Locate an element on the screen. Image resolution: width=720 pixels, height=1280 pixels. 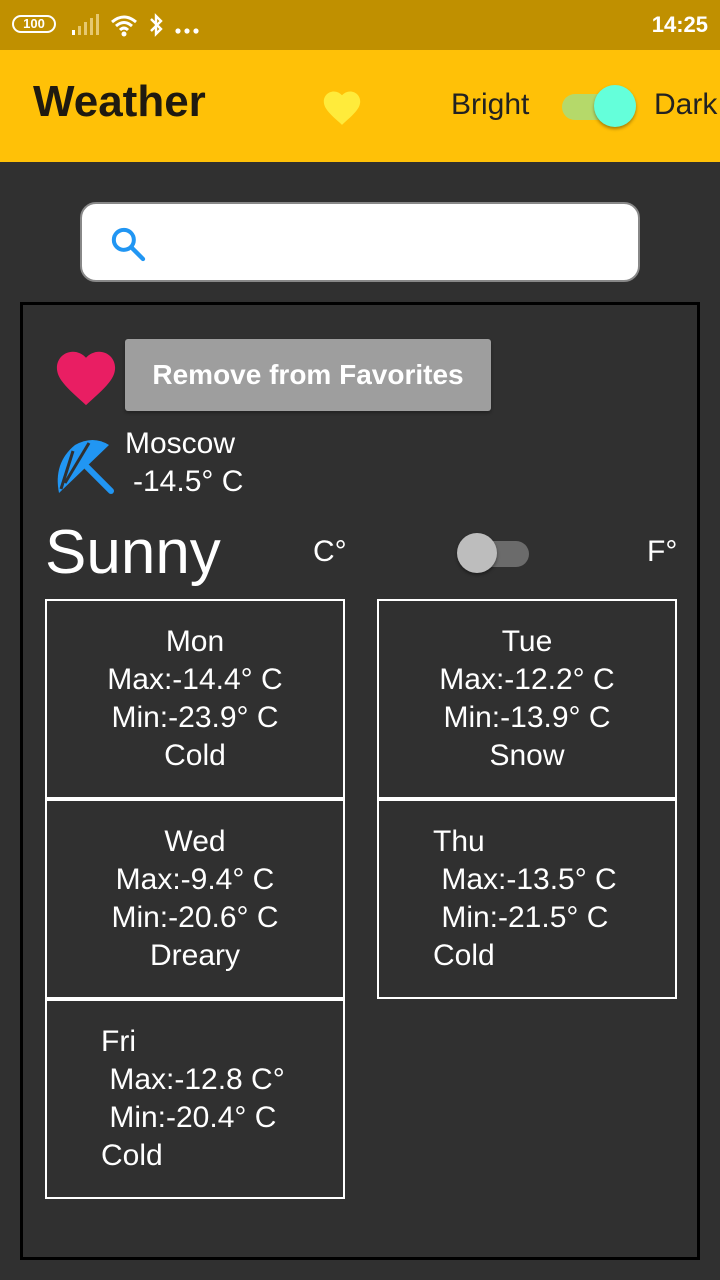
forecast-max: Max:-13.5° C is located at coordinates (525, 879).